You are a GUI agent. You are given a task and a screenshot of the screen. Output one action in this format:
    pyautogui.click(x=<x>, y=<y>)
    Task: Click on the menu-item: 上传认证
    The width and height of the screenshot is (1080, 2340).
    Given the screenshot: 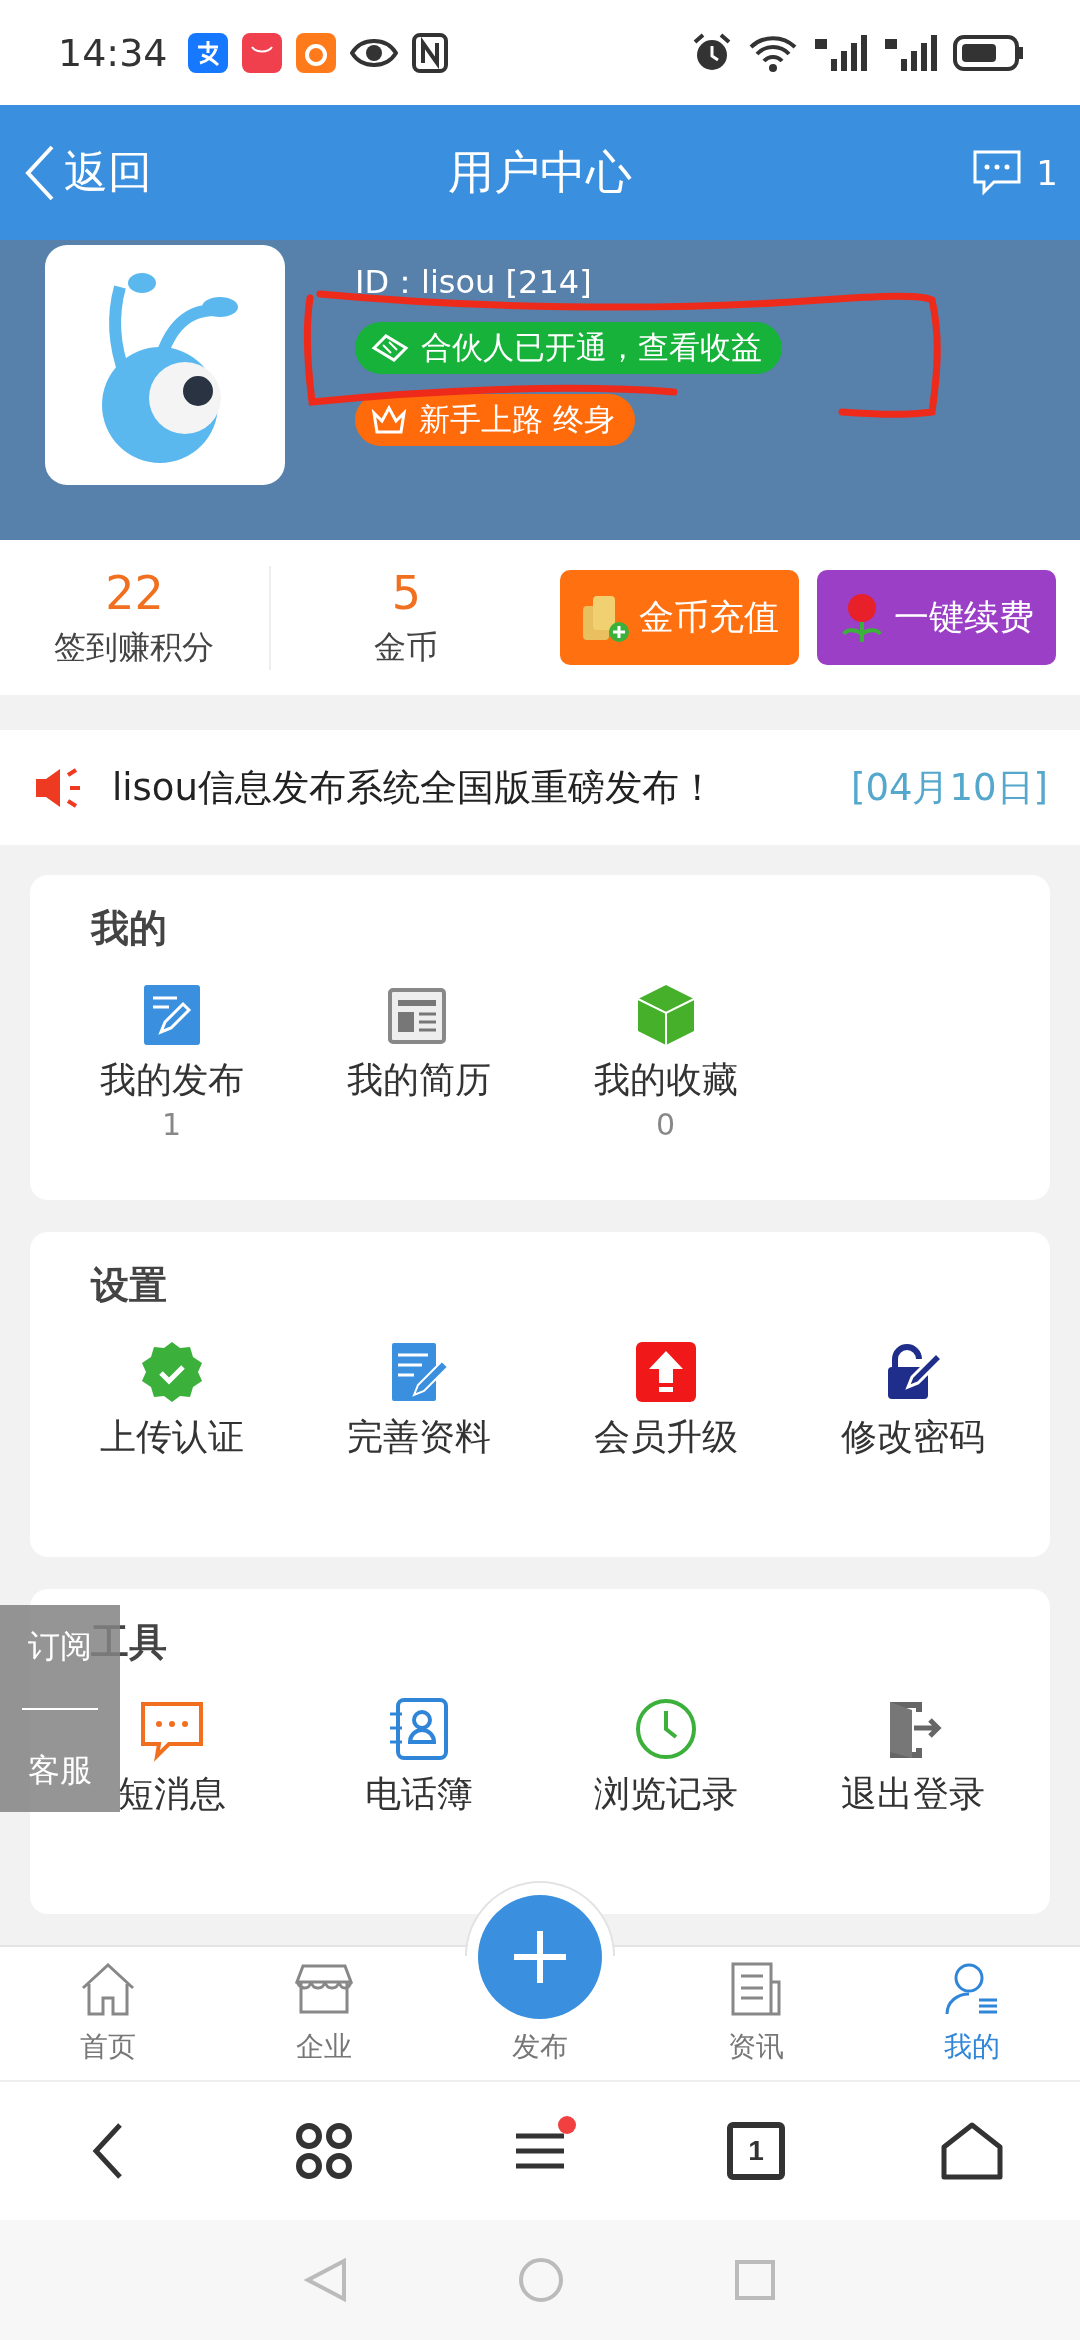 What is the action you would take?
    pyautogui.click(x=171, y=1400)
    